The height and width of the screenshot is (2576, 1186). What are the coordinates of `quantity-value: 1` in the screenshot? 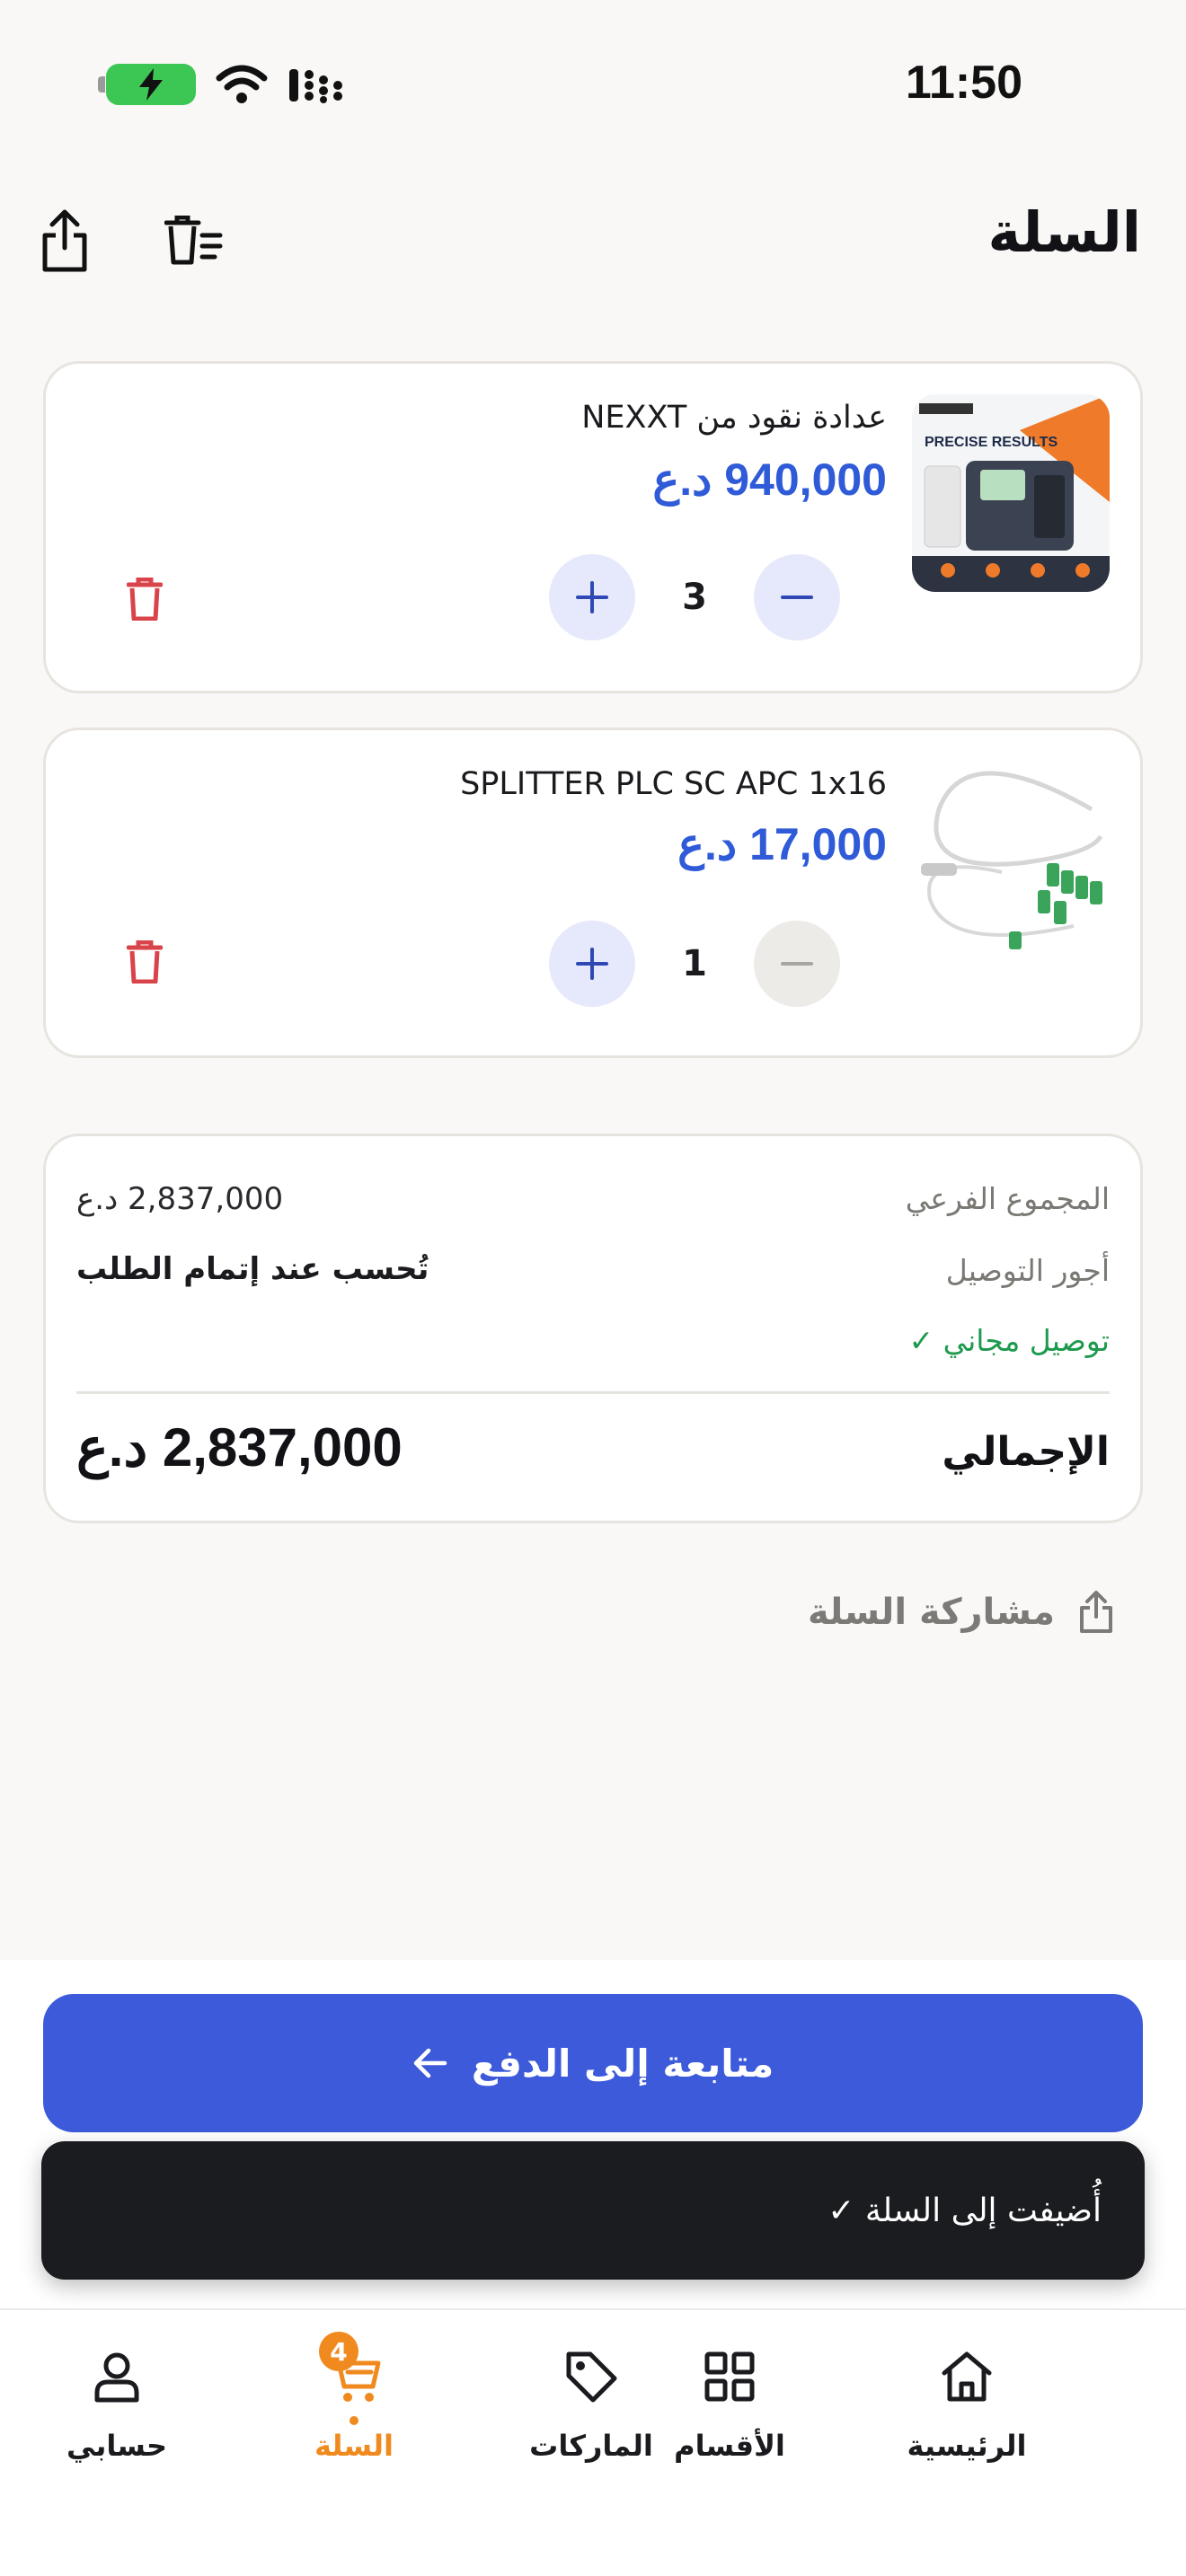 It's located at (694, 963).